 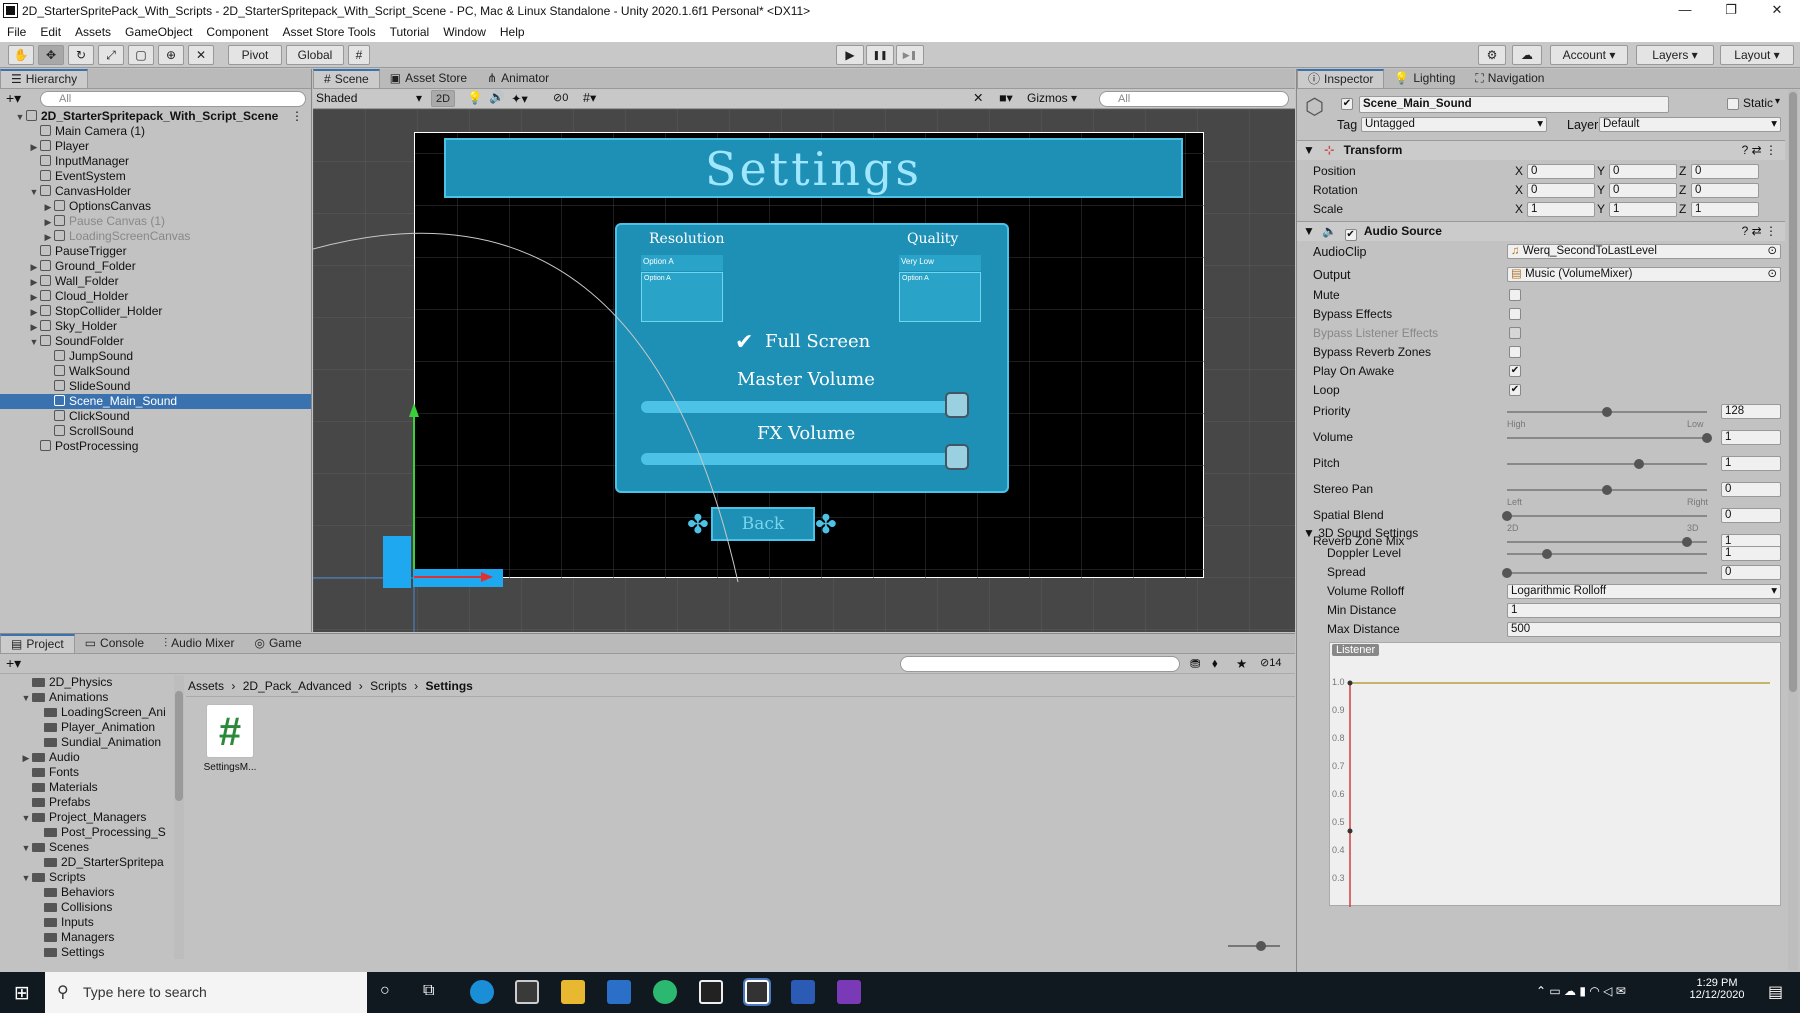 I want to click on step-button: ▶❚, so click(x=910, y=55).